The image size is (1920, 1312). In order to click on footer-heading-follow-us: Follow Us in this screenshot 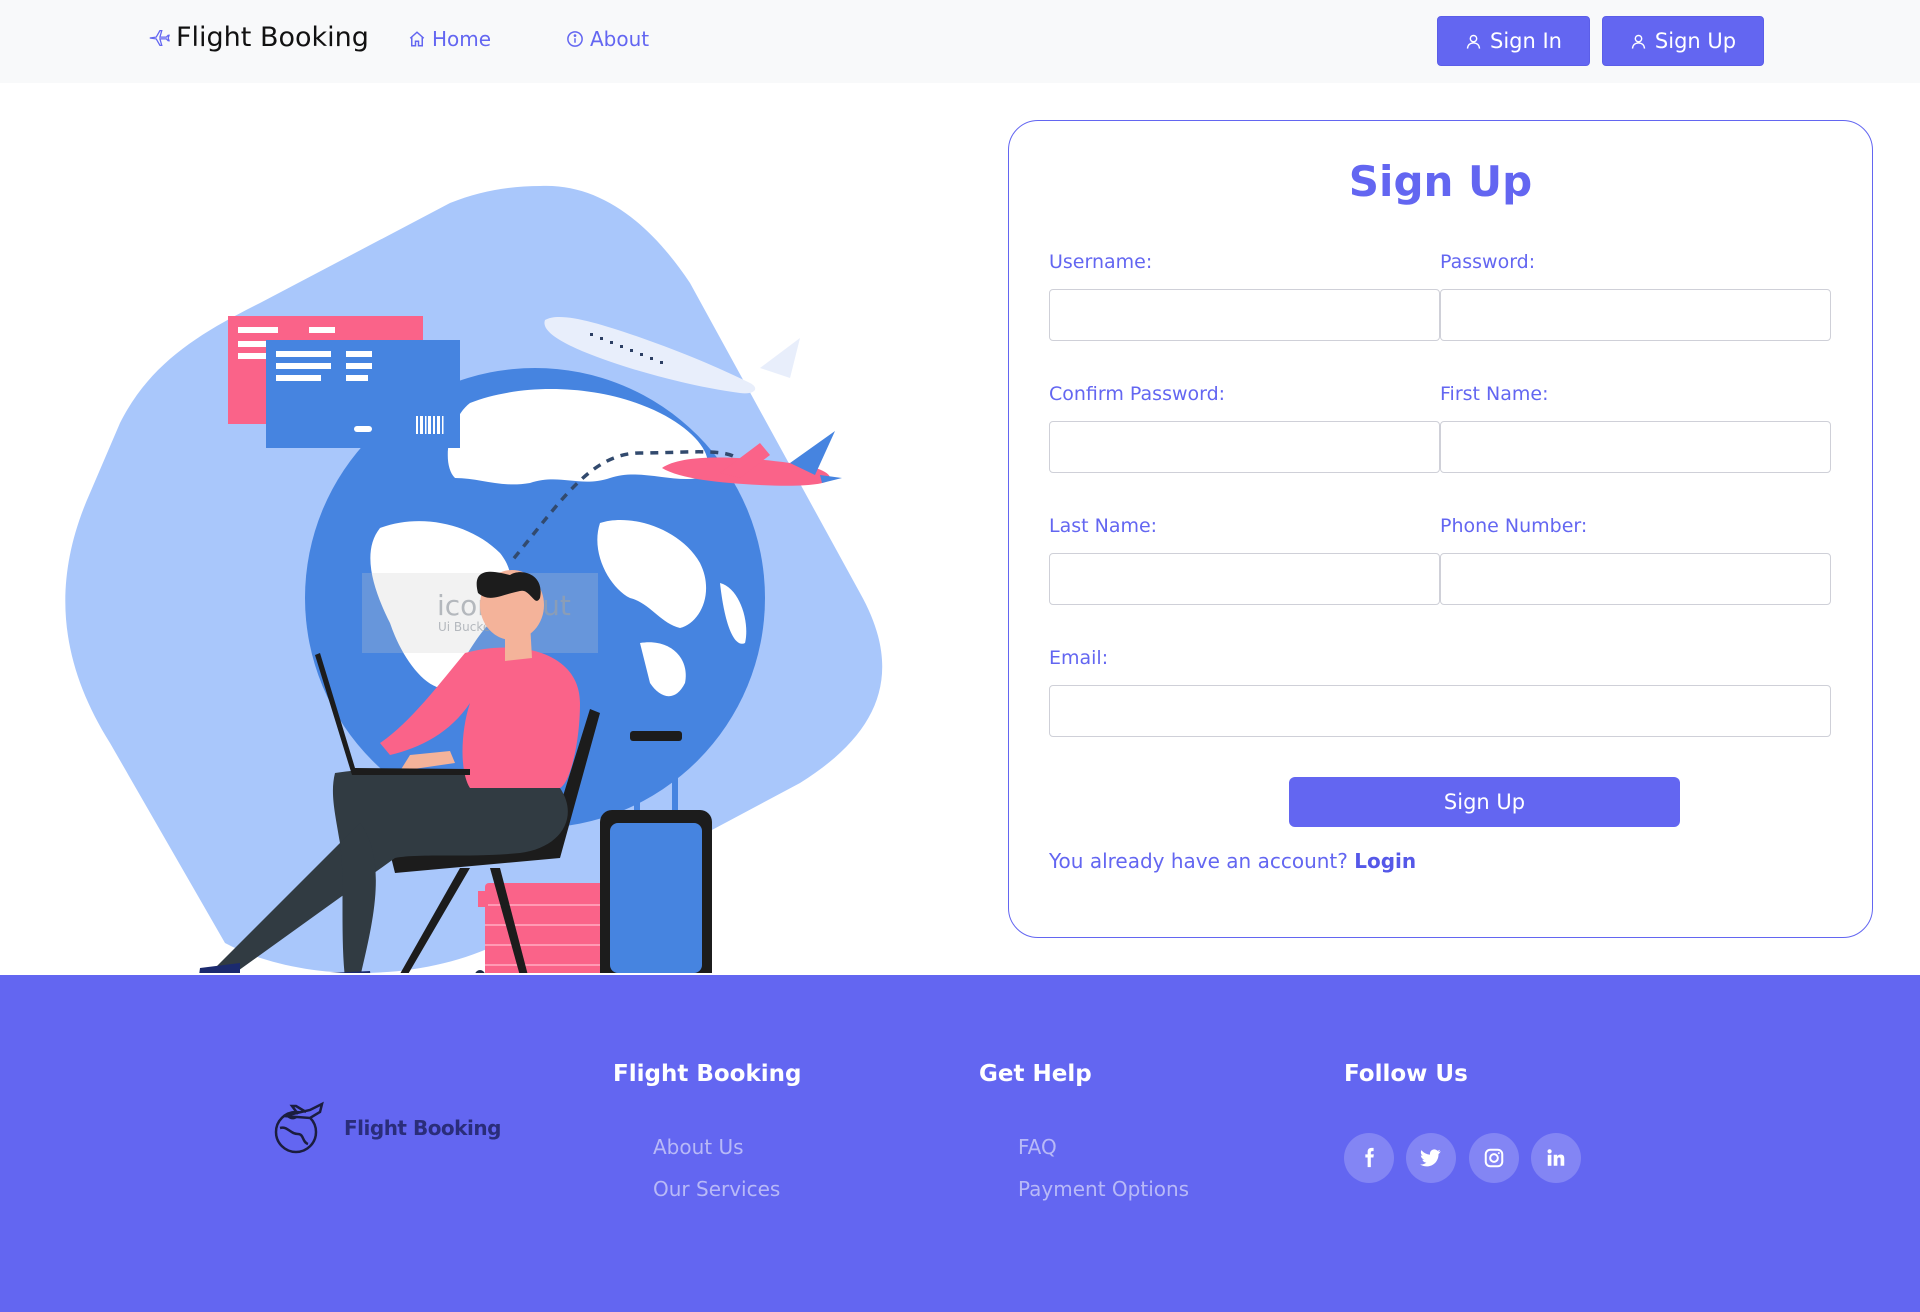, I will do `click(1406, 1074)`.